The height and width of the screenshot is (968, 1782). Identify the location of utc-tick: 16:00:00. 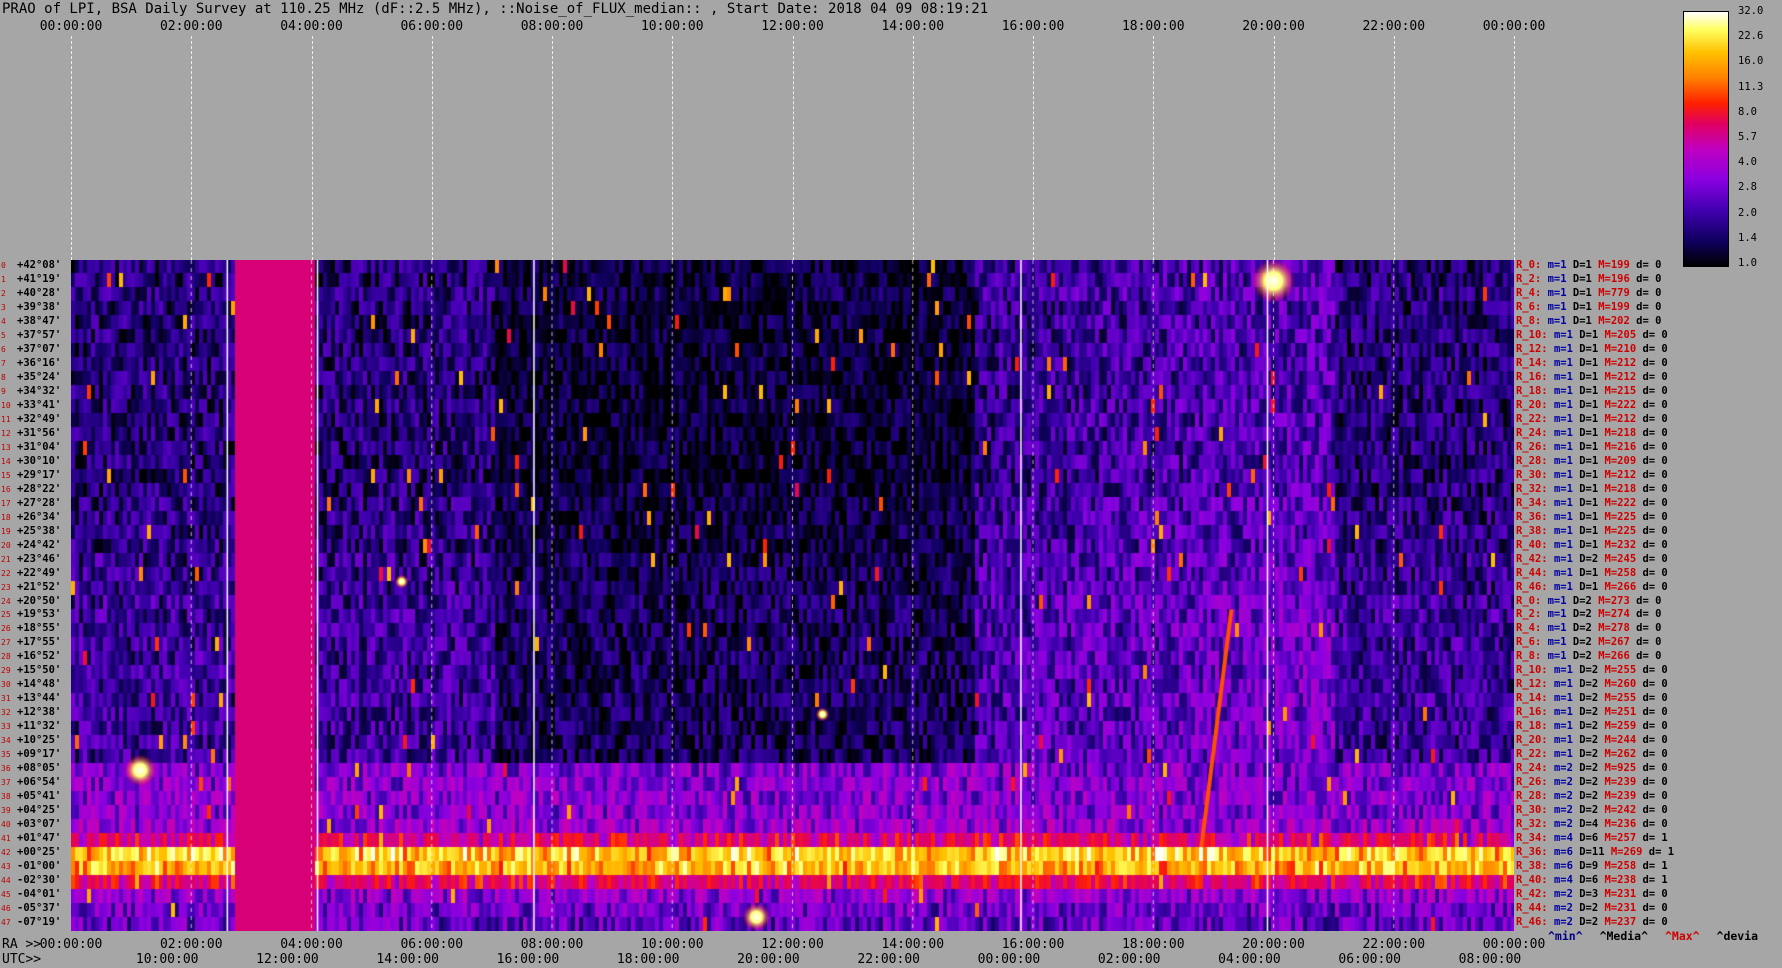
(528, 959).